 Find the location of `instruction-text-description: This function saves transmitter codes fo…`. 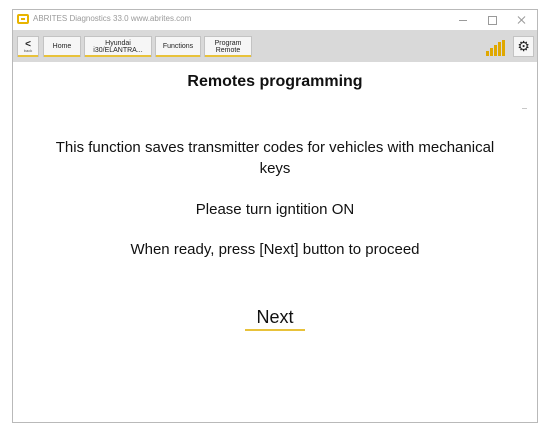

instruction-text-description: This function saves transmitter codes fo… is located at coordinates (275, 158).